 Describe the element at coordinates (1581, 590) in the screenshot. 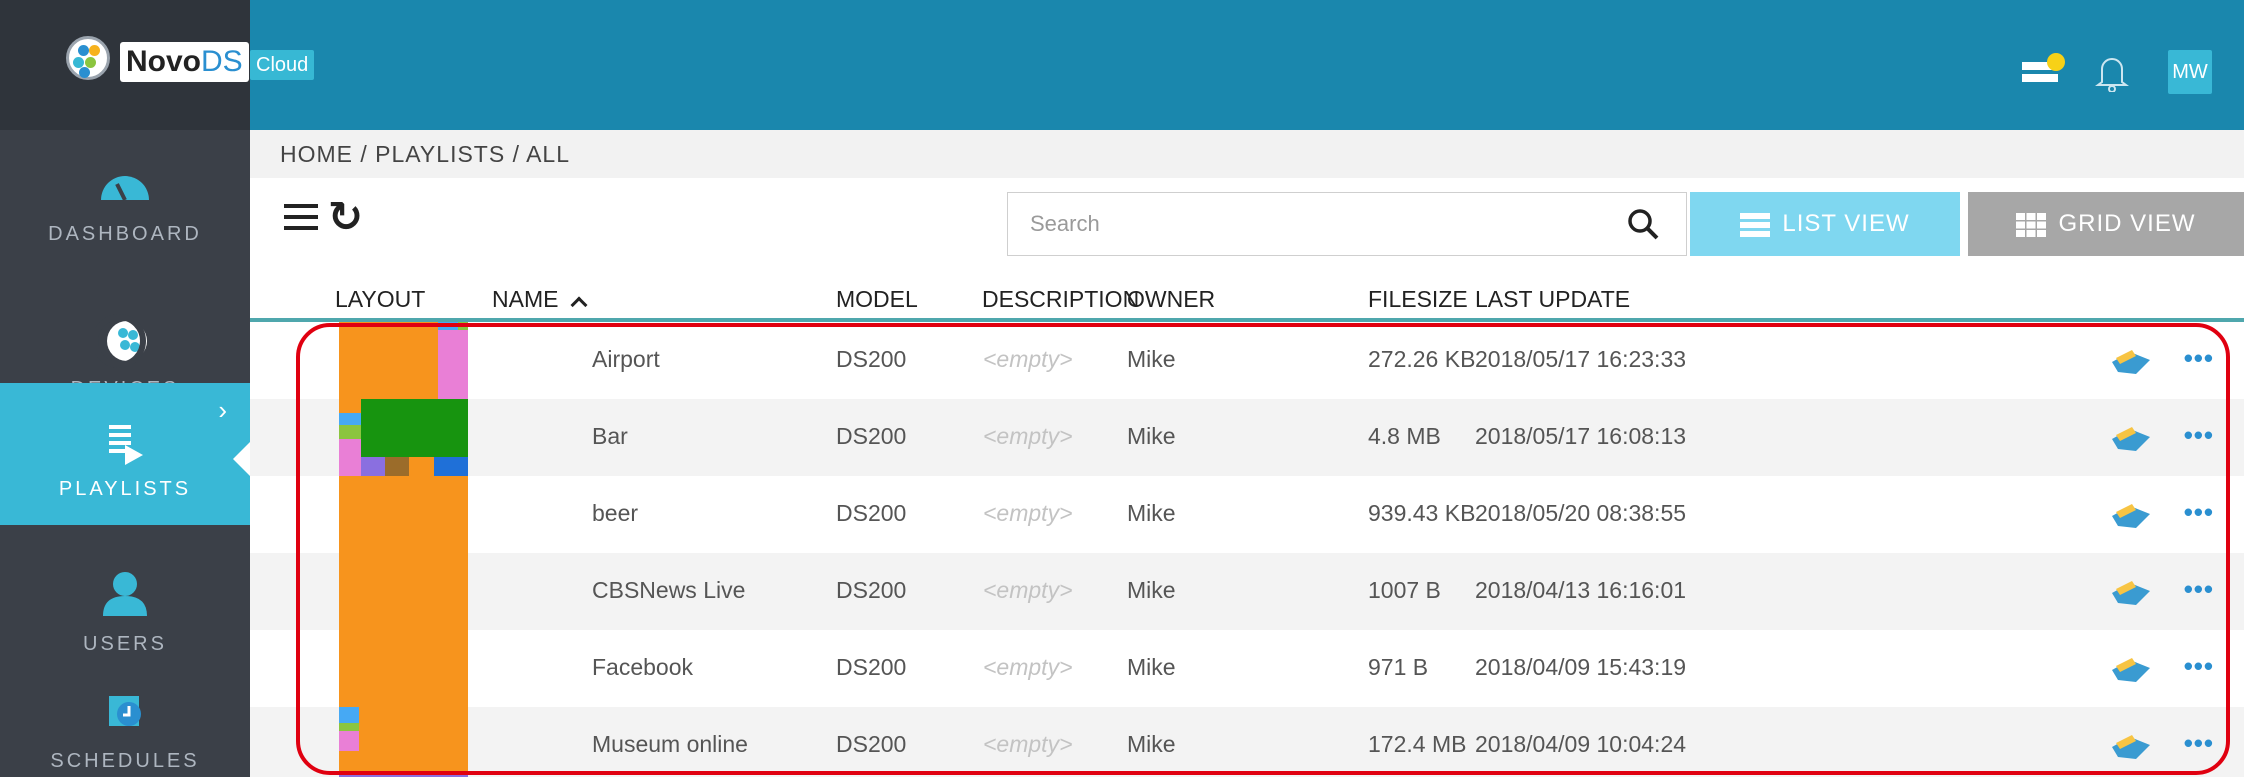

I see `row-last-update: 2018/04/13 16:16:01` at that location.